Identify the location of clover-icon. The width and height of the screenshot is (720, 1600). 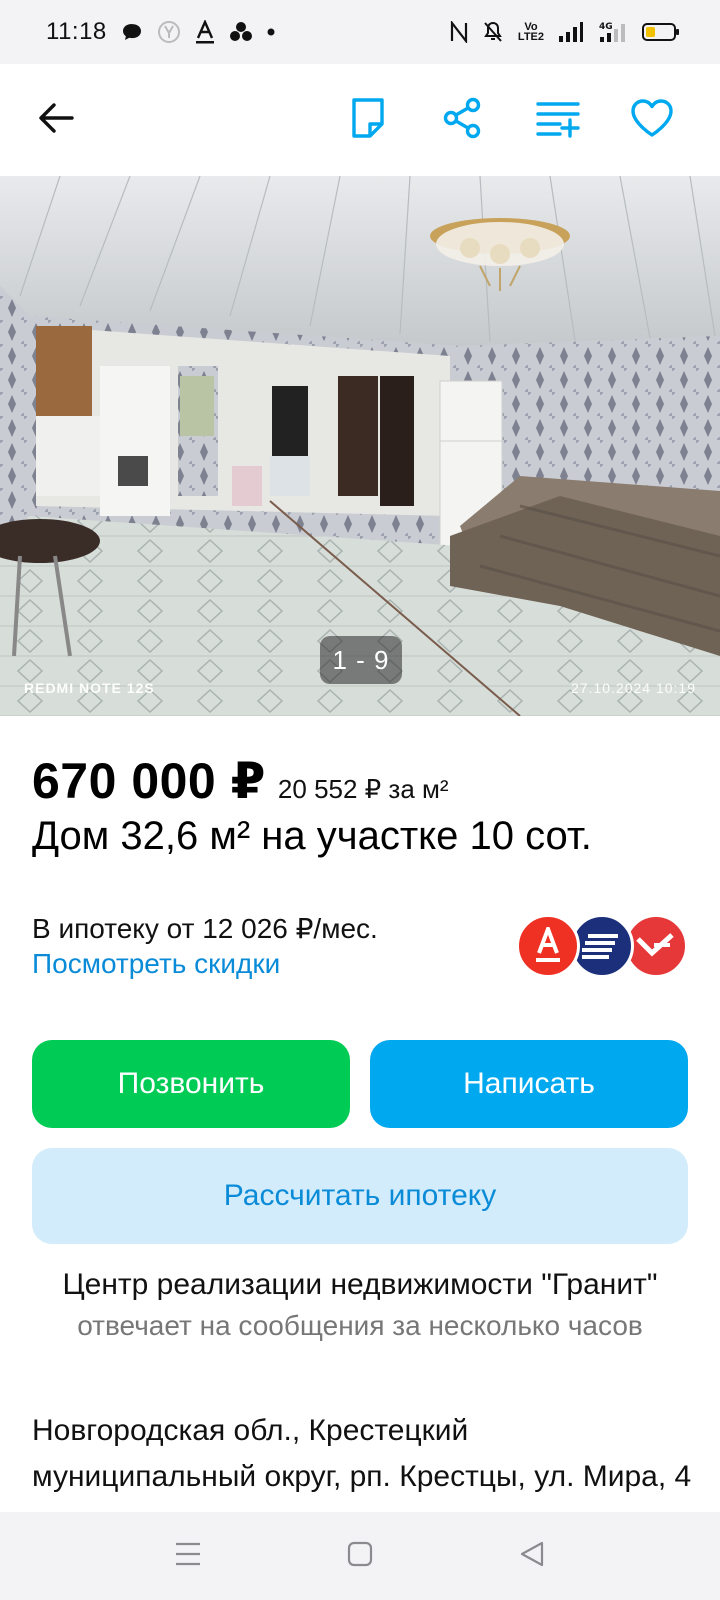
(241, 32).